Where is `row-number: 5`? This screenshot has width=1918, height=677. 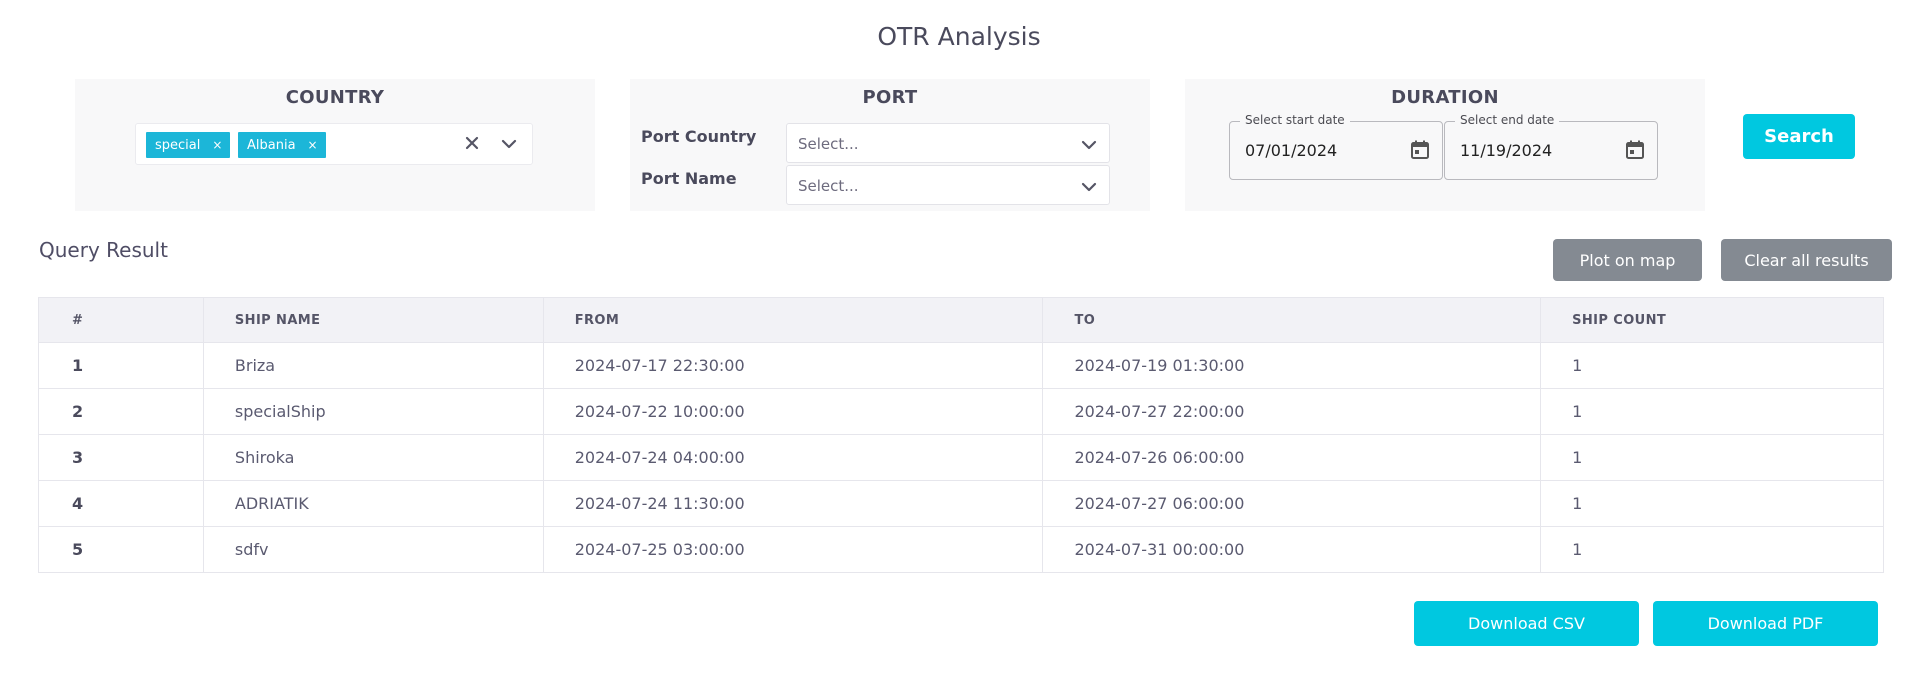 row-number: 5 is located at coordinates (78, 549).